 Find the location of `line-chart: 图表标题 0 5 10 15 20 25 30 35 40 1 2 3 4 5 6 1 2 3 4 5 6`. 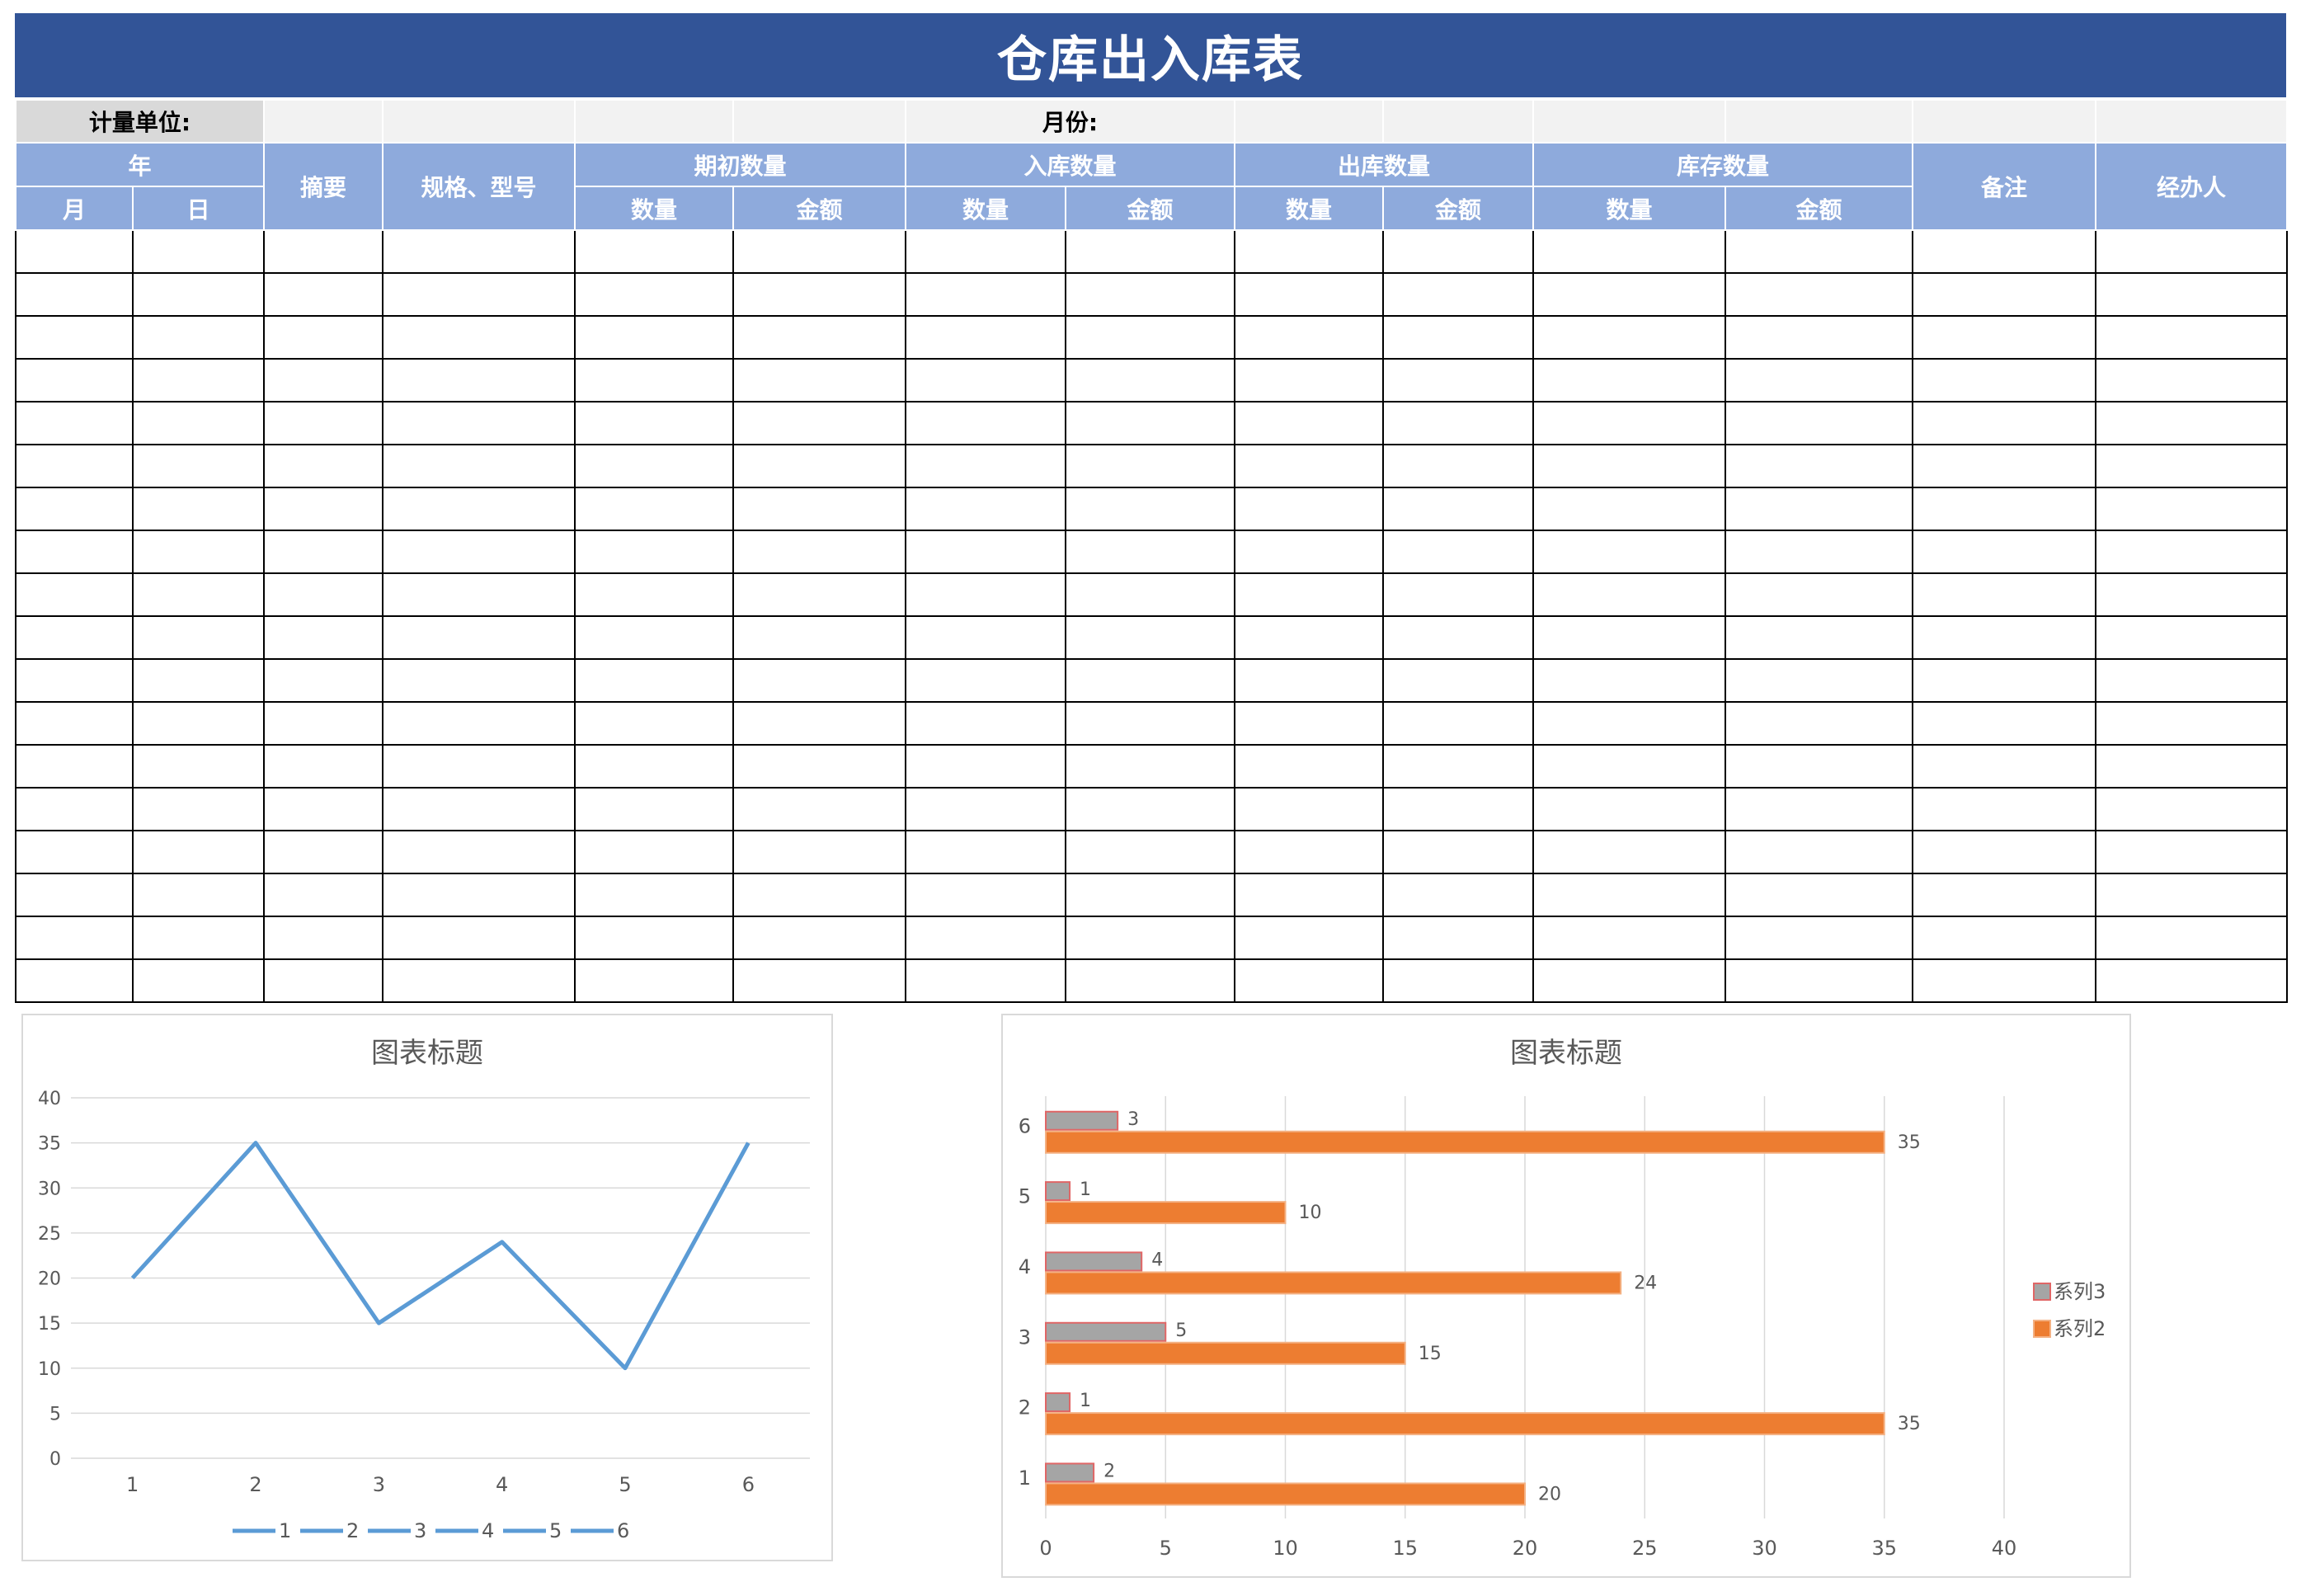

line-chart: 图表标题 0 5 10 15 20 25 30 35 40 1 2 3 4 5 6 1 2 3 4 5 6 is located at coordinates (427, 1287).